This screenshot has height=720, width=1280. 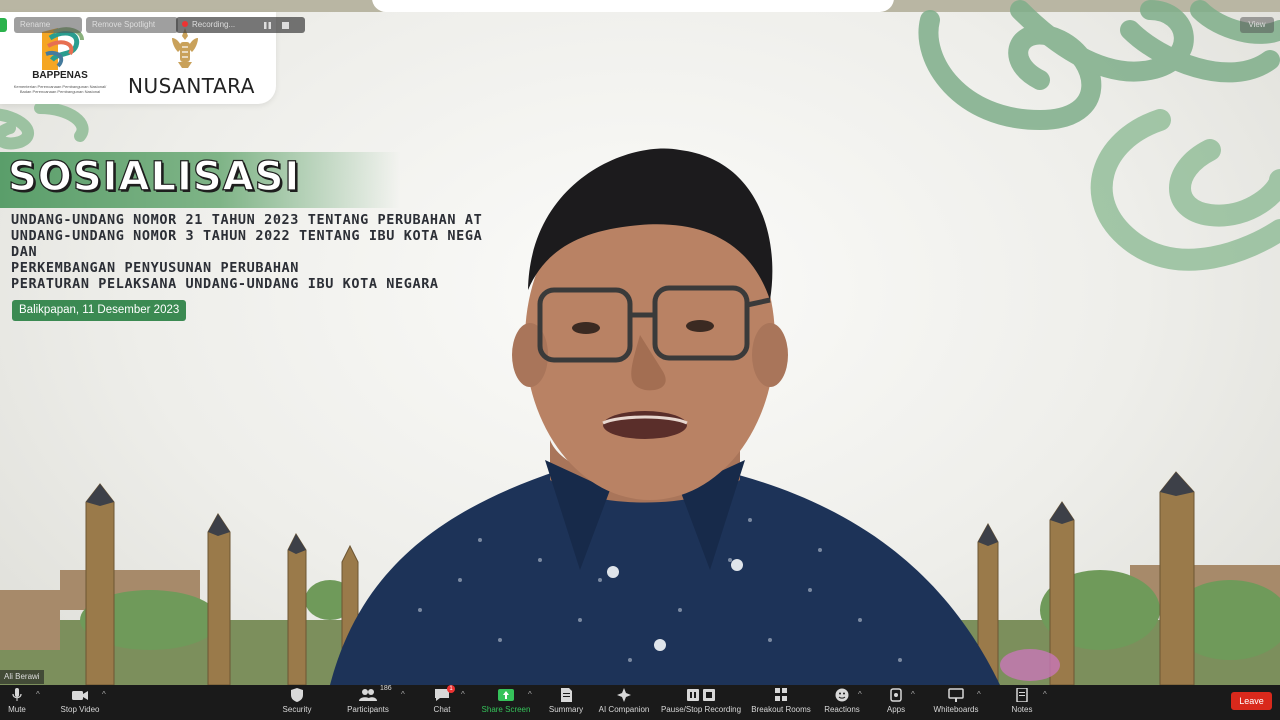 I want to click on remove-spotlight-button: Remove Spotlight, so click(x=132, y=25).